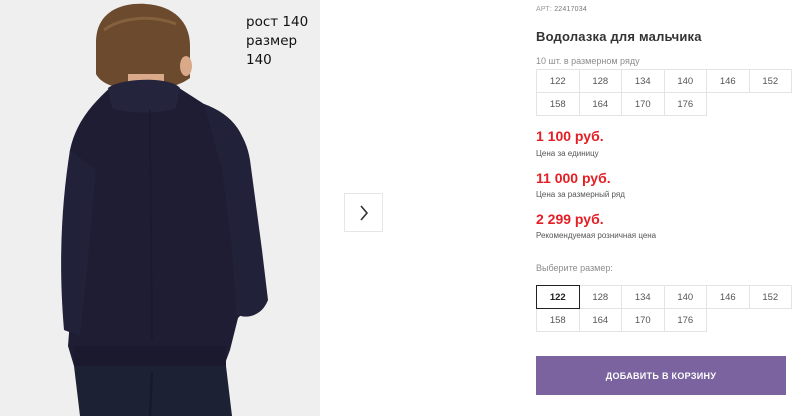  What do you see at coordinates (643, 320) in the screenshot?
I see `size-option: 170` at bounding box center [643, 320].